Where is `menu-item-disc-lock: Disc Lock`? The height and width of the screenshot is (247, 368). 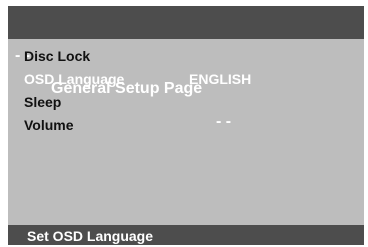 menu-item-disc-lock: Disc Lock is located at coordinates (186, 56).